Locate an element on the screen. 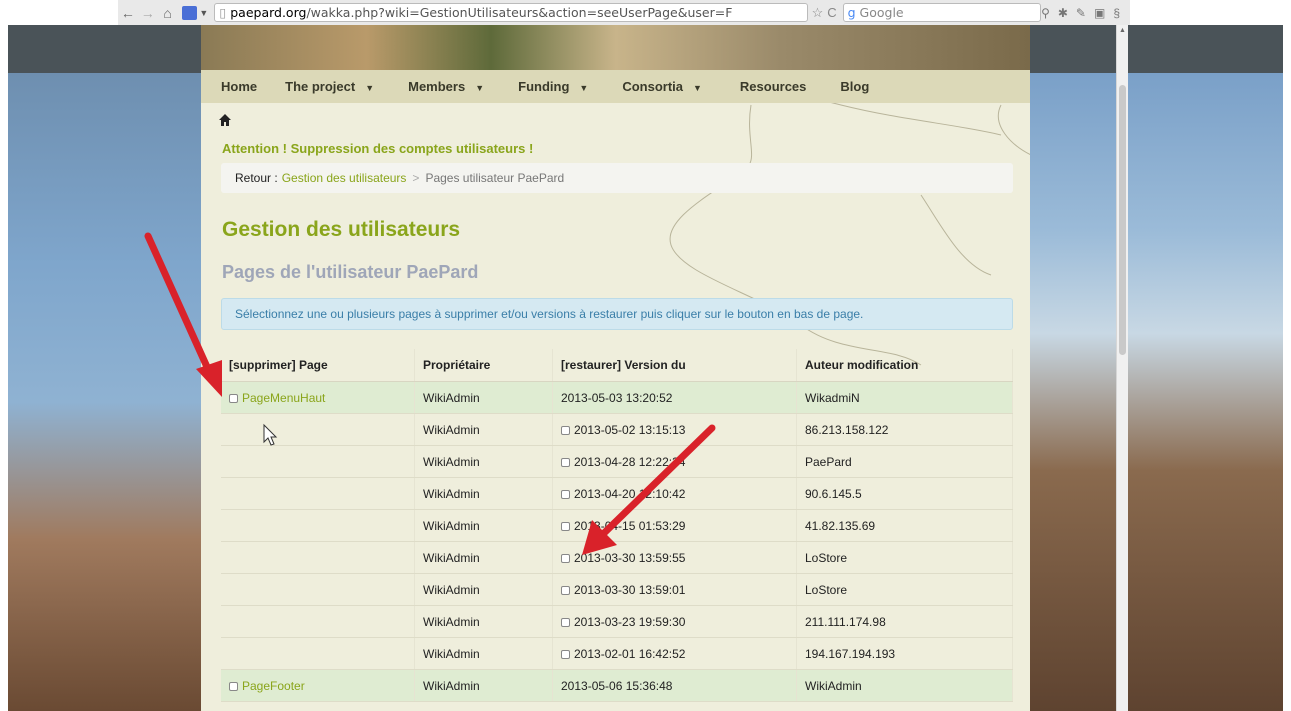 Image resolution: width=1291 pixels, height=711 pixels. page-subtitle: Pages de l'utilisateur PaePard is located at coordinates (350, 272).